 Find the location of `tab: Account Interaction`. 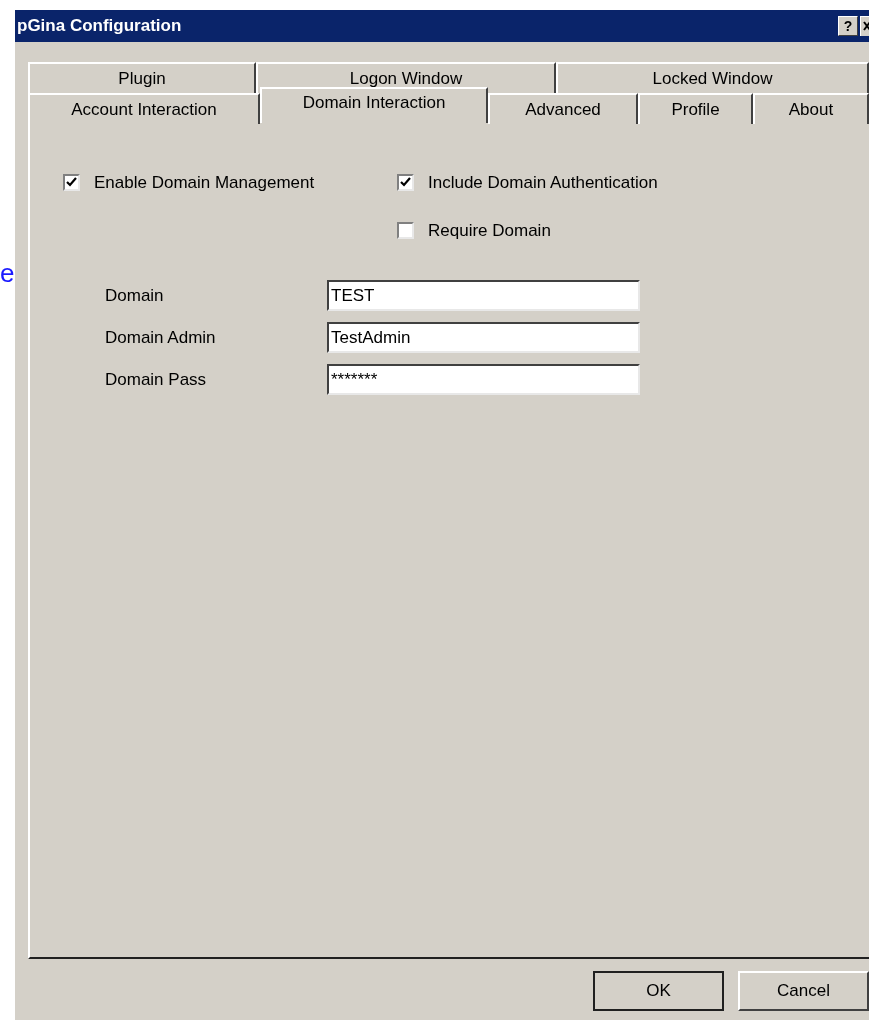

tab: Account Interaction is located at coordinates (144, 108).